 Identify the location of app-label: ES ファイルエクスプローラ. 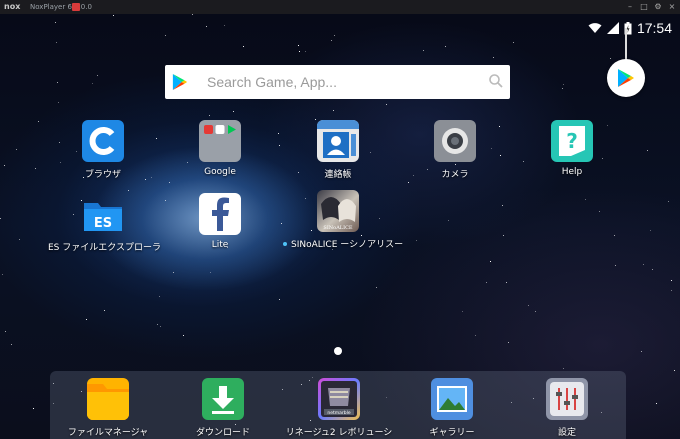
(104, 248).